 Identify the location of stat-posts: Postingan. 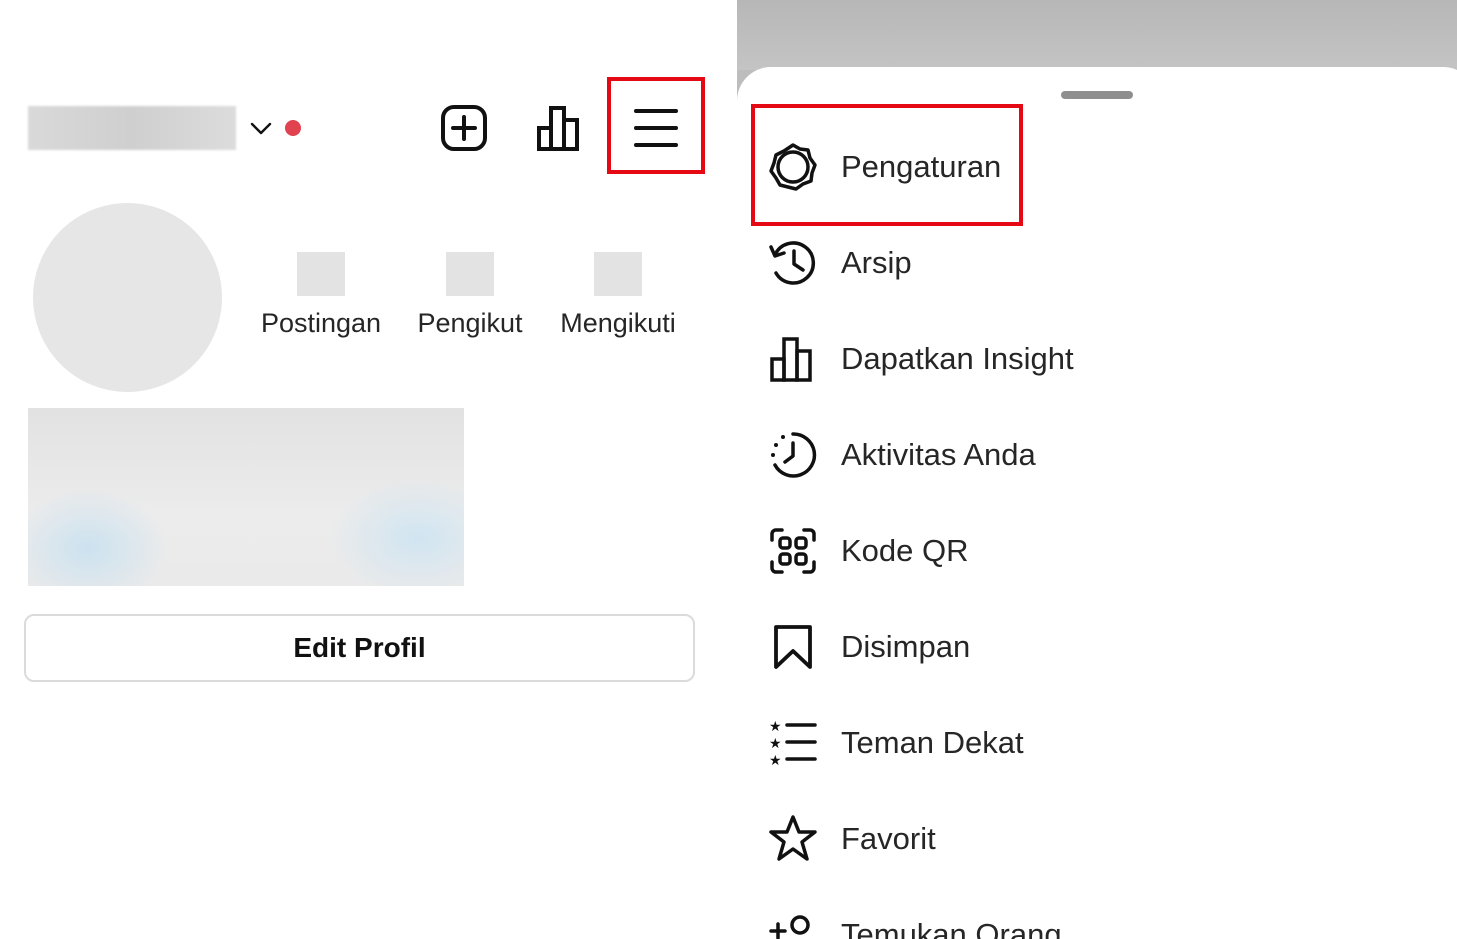
(321, 295).